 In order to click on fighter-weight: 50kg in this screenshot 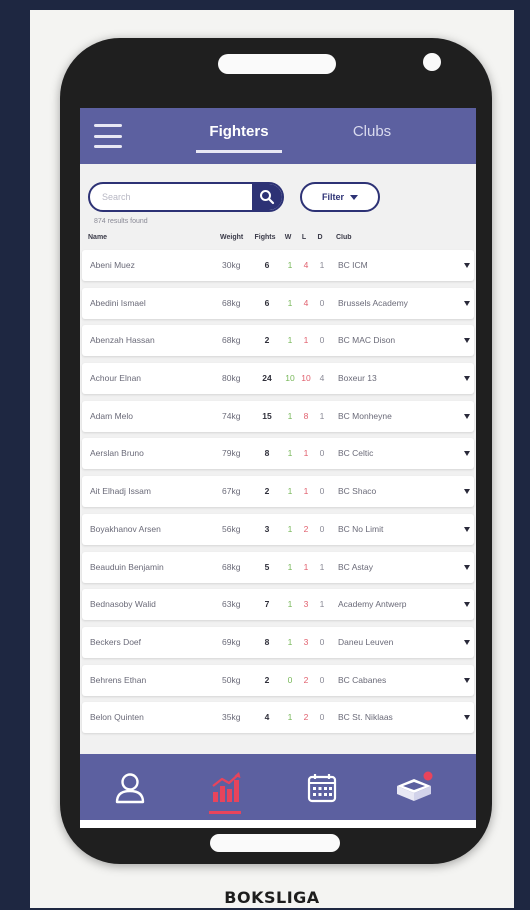, I will do `click(231, 679)`.